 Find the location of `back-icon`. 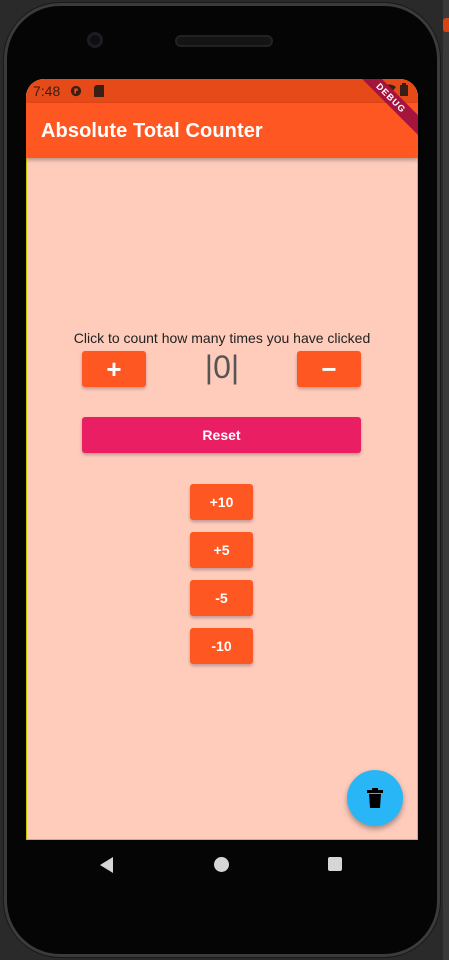

back-icon is located at coordinates (106, 865).